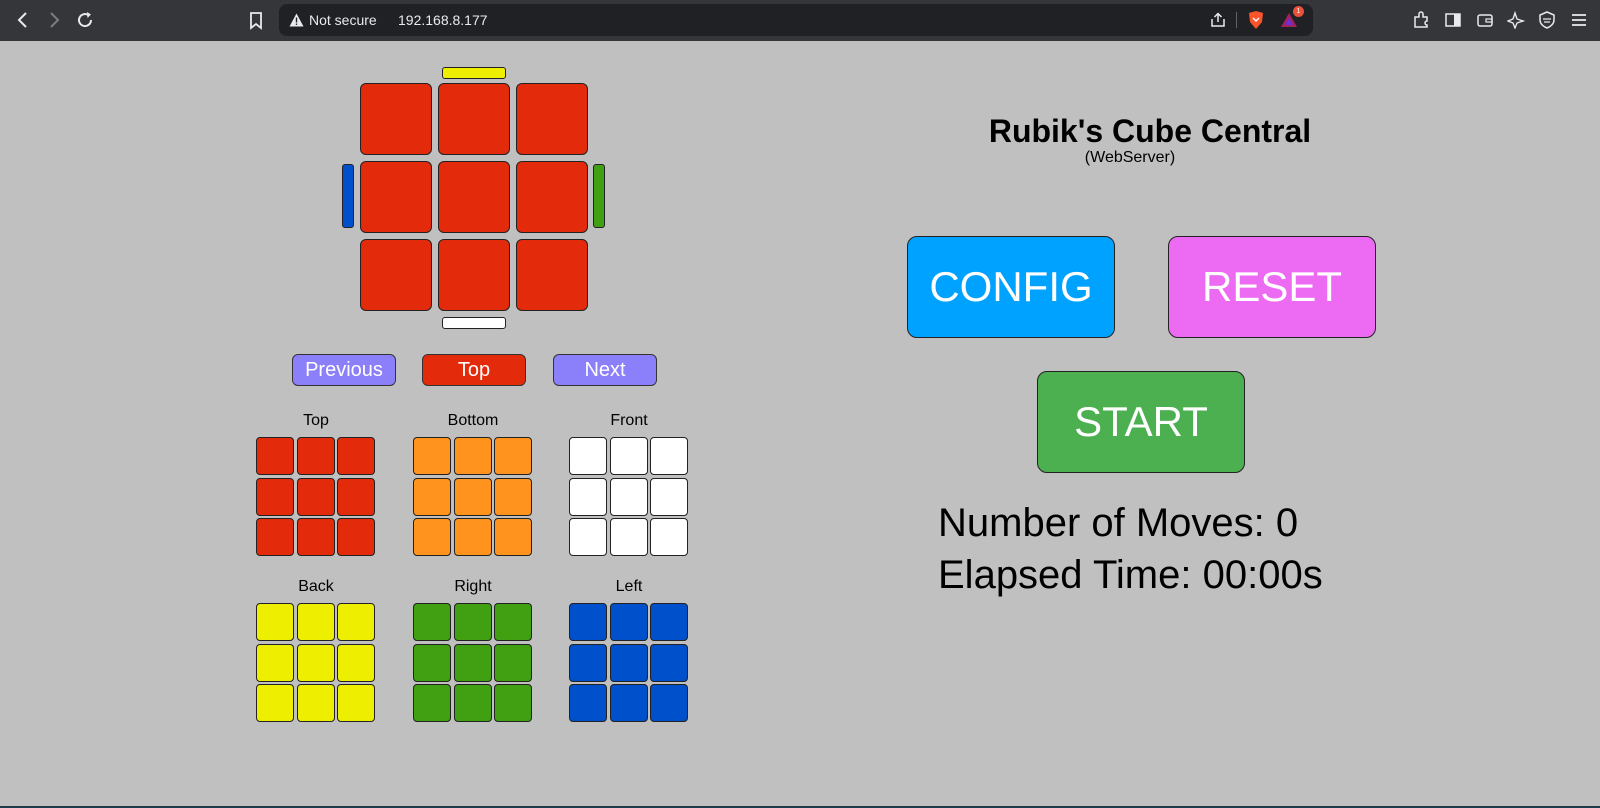 The image size is (1600, 808). Describe the element at coordinates (1065, 575) in the screenshot. I see `time-label: Elapsed Time:` at that location.